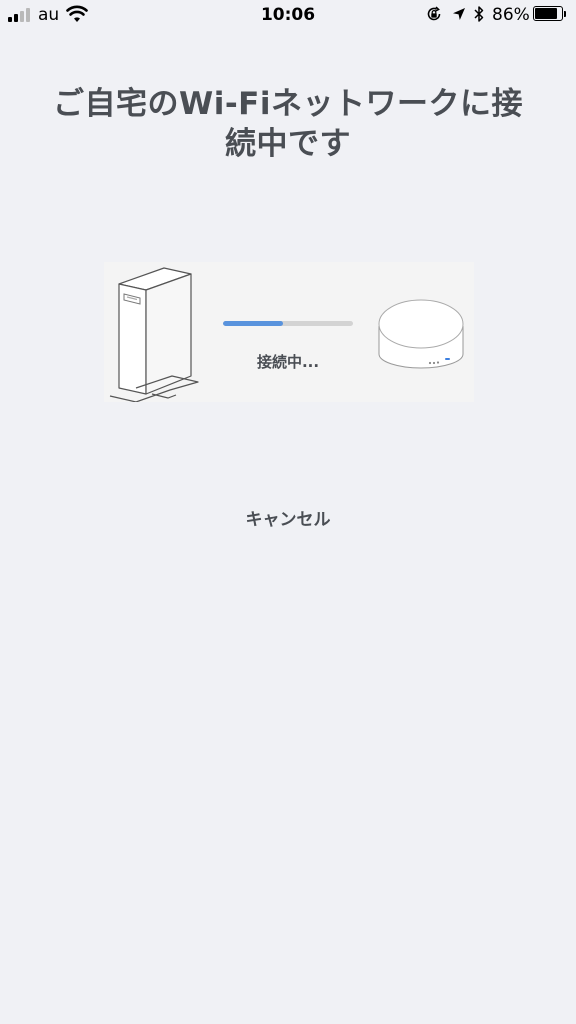 The image size is (576, 1024). Describe the element at coordinates (421, 334) in the screenshot. I see `smart-hub-icon` at that location.